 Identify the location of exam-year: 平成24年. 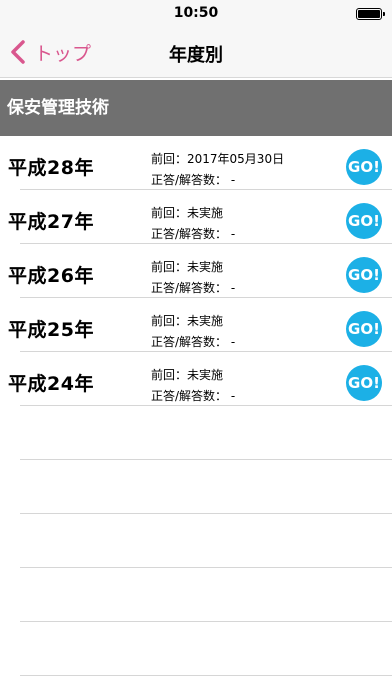
(51, 384).